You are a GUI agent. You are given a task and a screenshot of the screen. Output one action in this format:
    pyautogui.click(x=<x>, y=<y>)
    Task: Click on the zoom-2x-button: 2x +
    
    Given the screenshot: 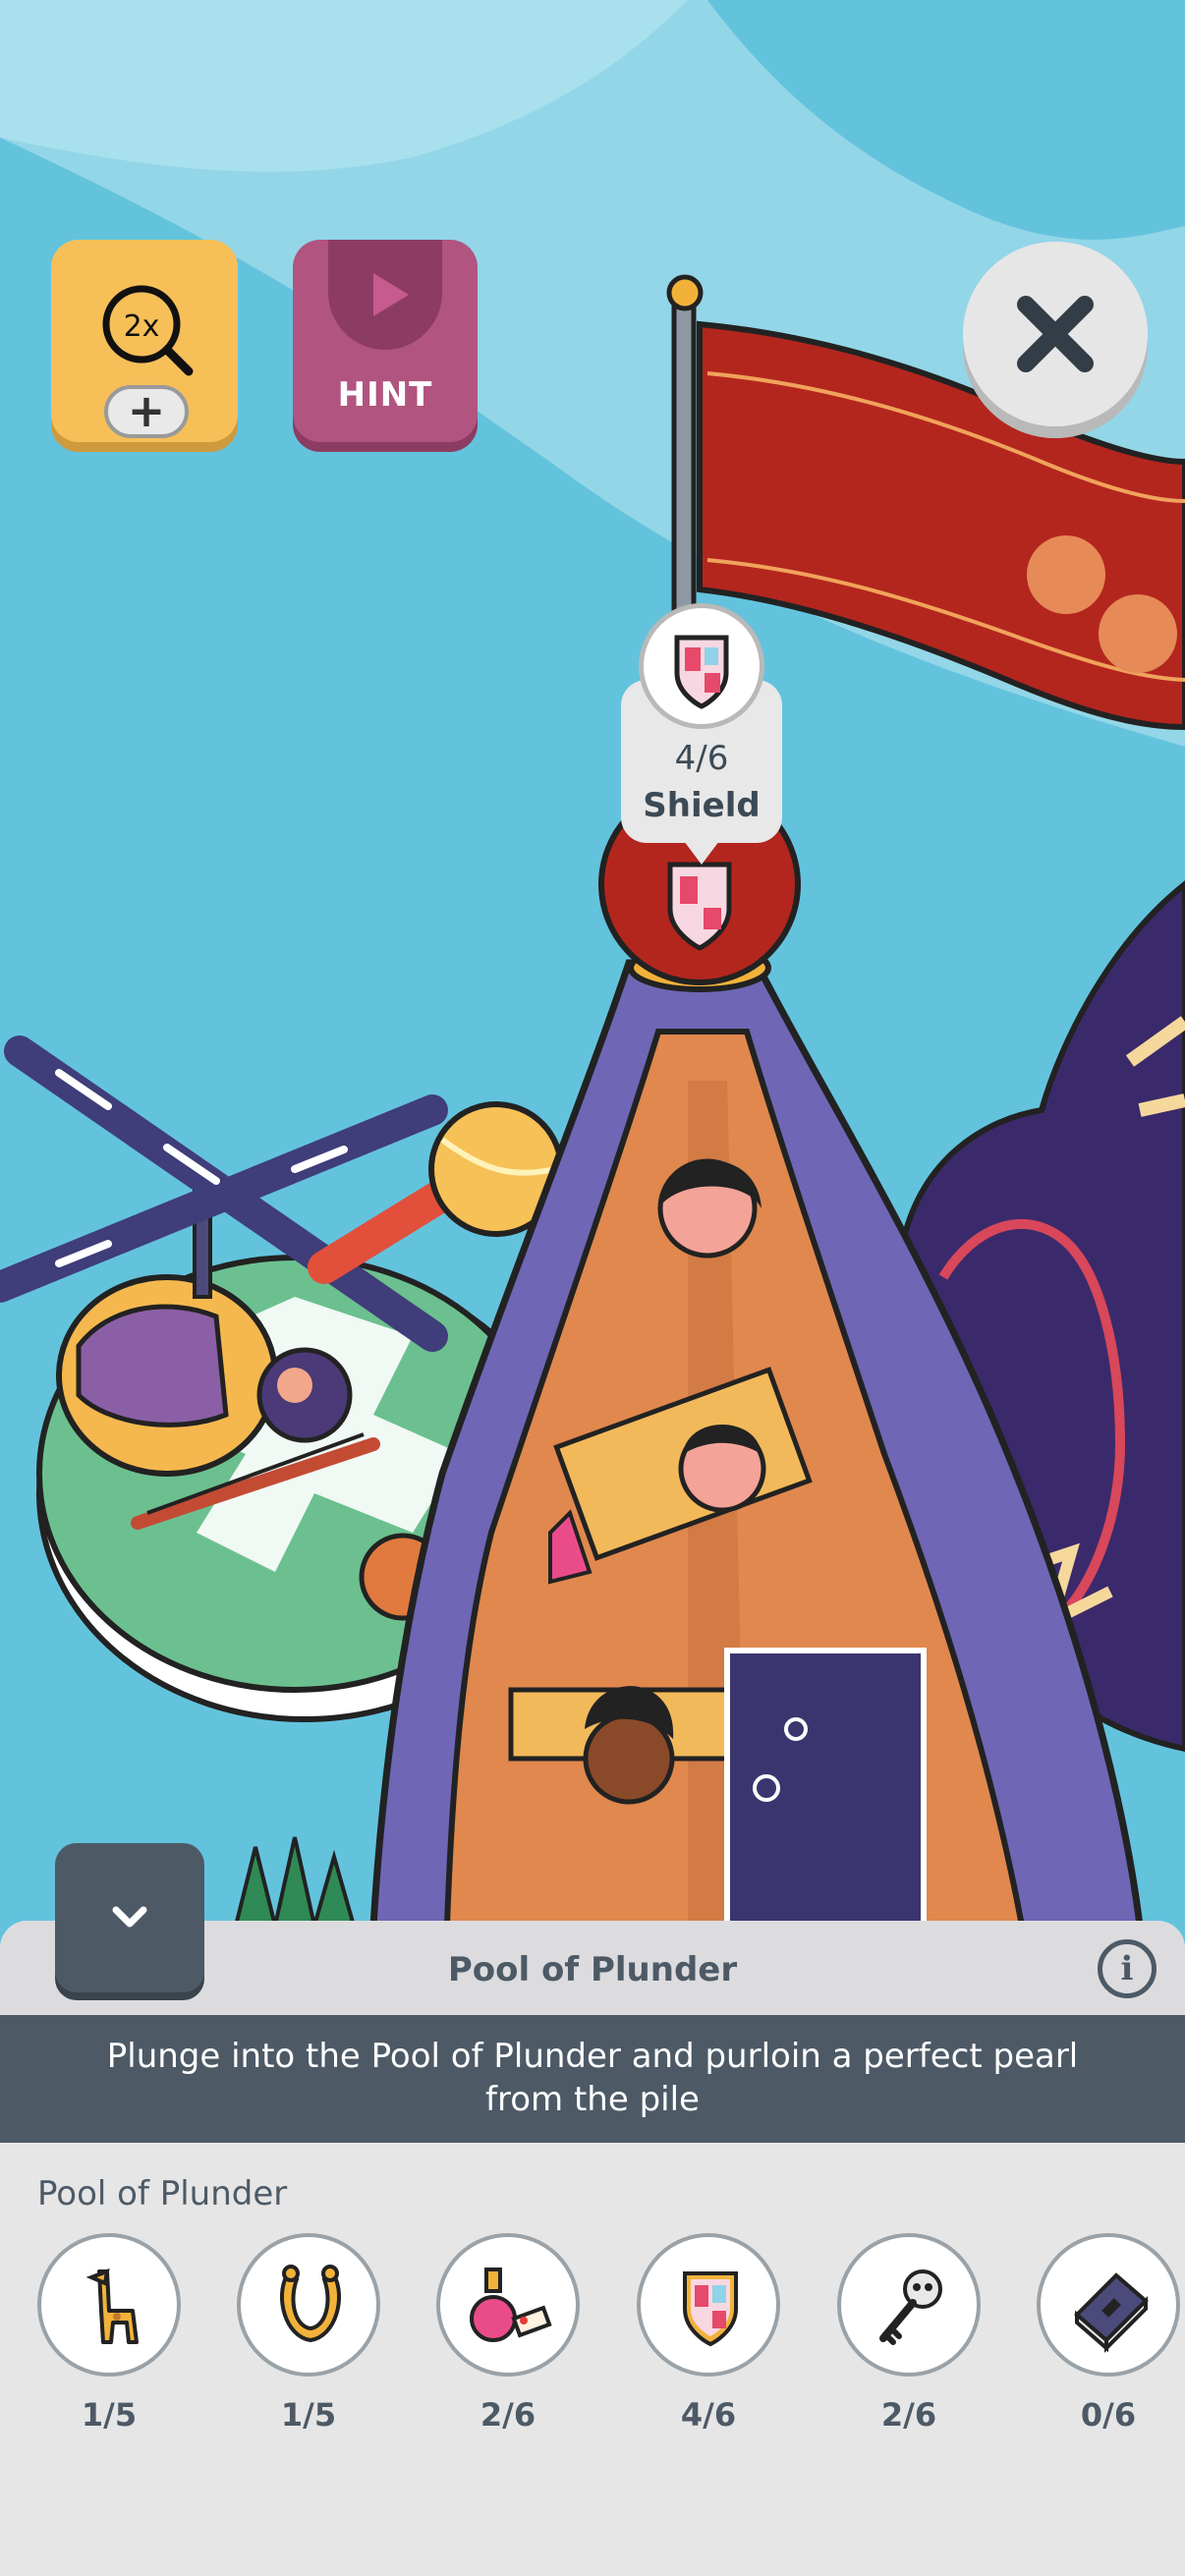 What is the action you would take?
    pyautogui.click(x=145, y=341)
    